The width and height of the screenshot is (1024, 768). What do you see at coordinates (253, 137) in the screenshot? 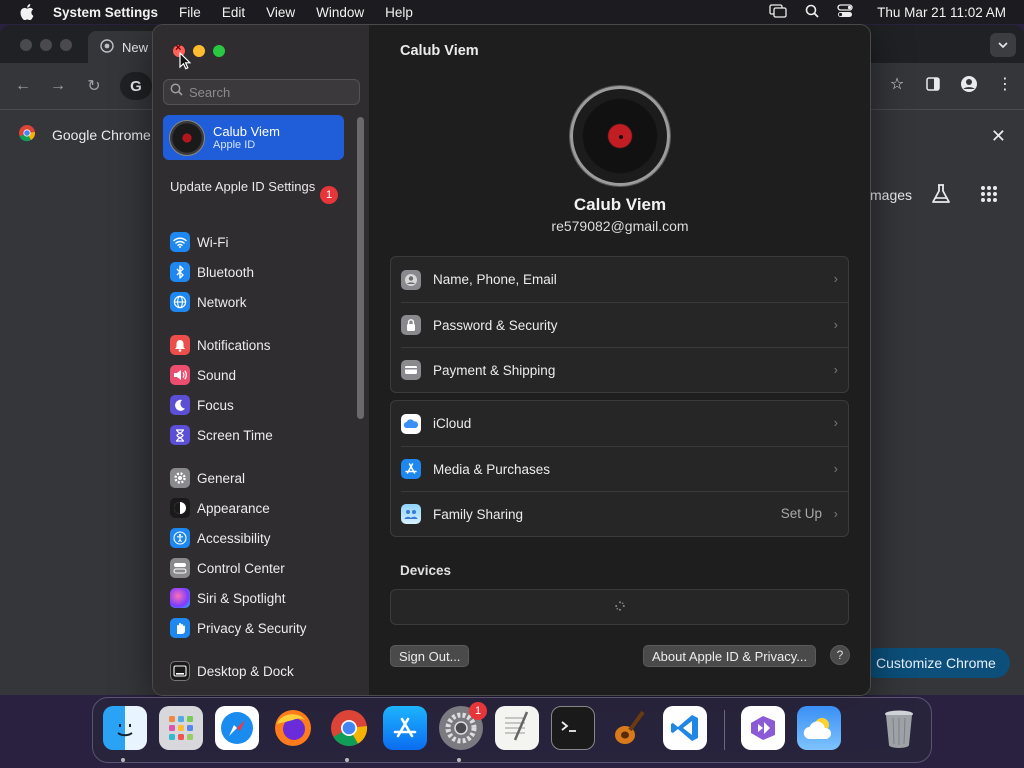
I see `sidebar-item-apple-id: Calub Viem Apple ID` at bounding box center [253, 137].